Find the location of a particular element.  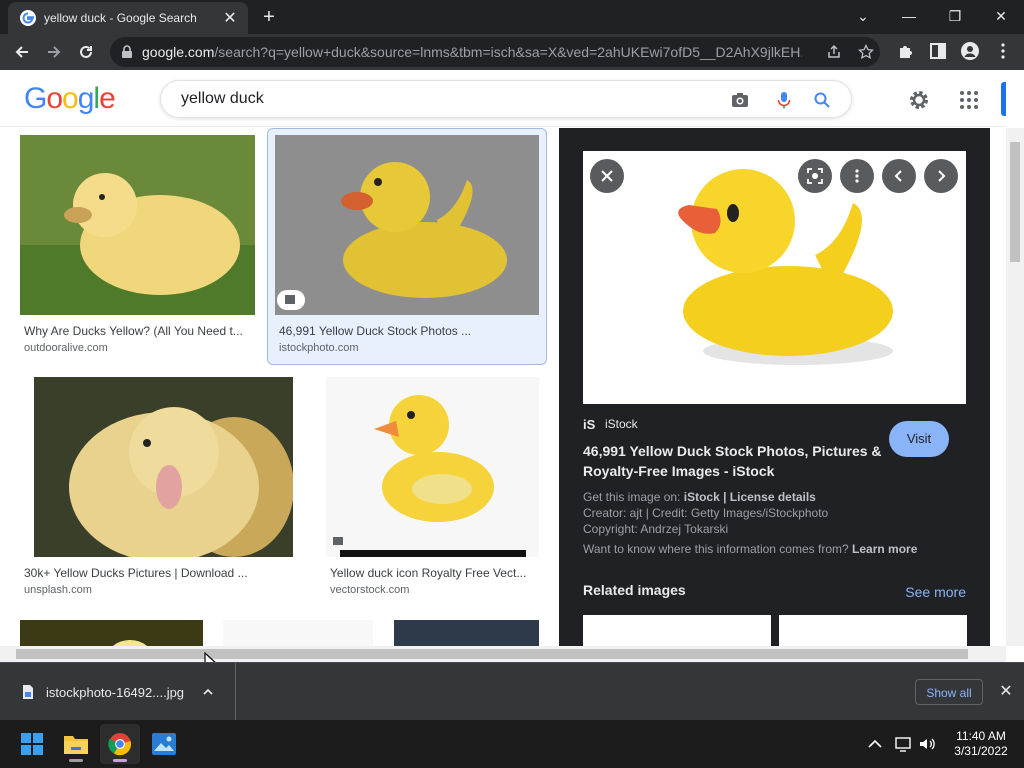

download-file-name: istockphoto-16492....jpg is located at coordinates (115, 692).